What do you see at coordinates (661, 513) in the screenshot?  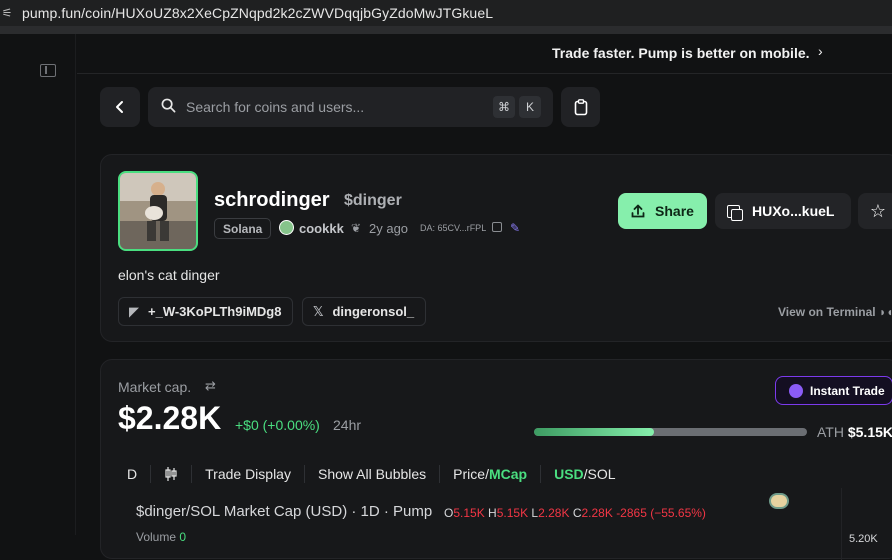 I see `change-value: -2865 (−55.65%)` at bounding box center [661, 513].